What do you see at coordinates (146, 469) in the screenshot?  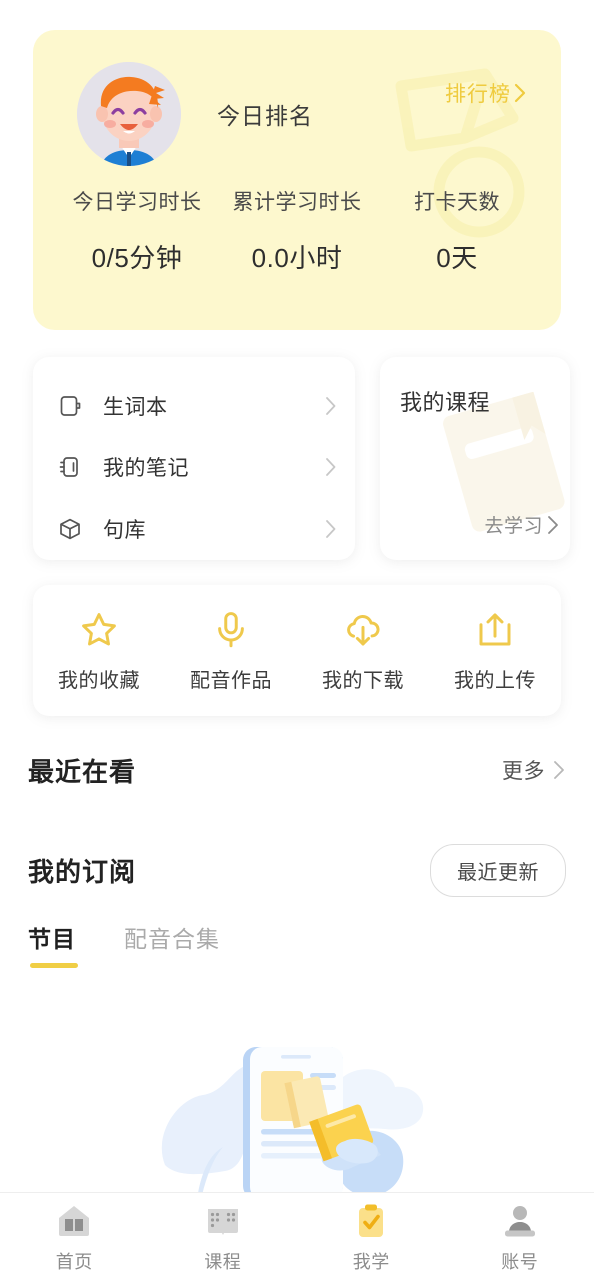 I see `menu-item-label: 我的笔记` at bounding box center [146, 469].